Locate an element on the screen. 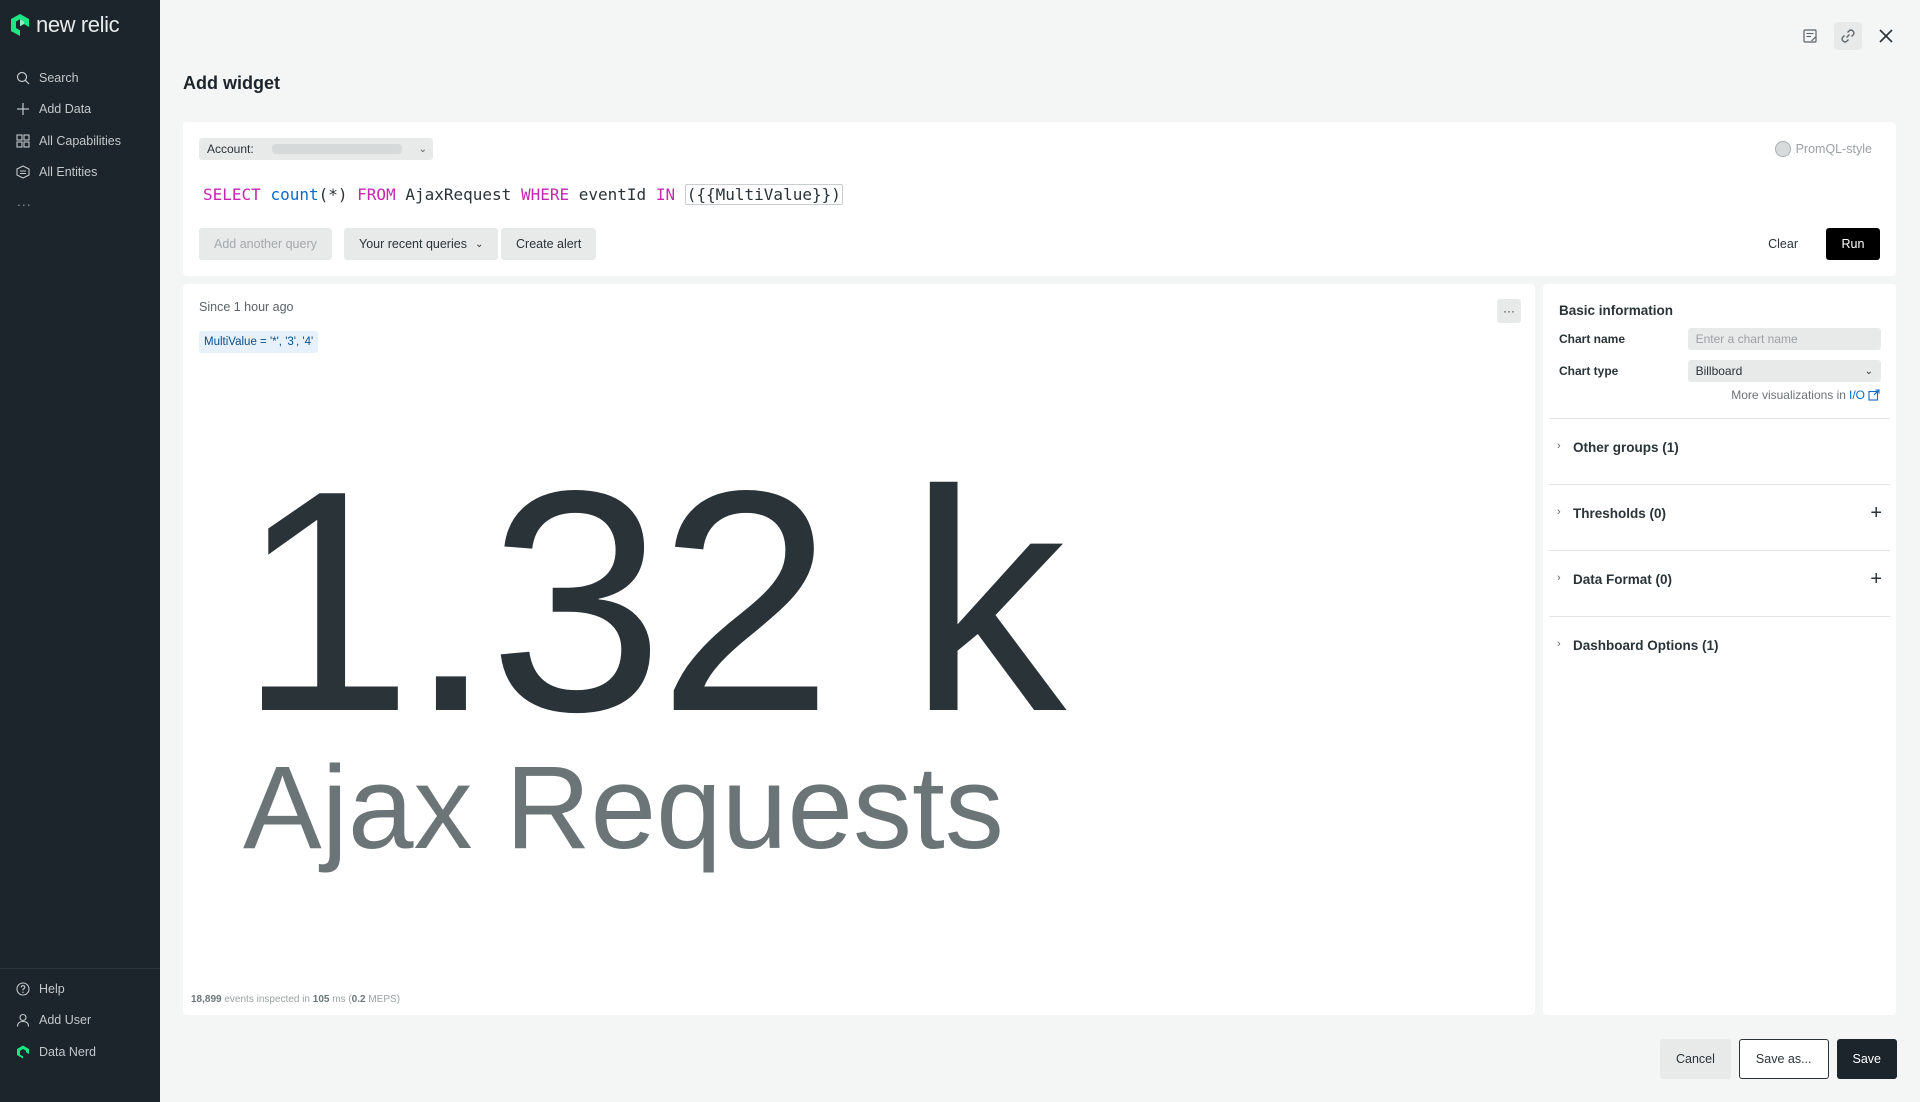  more-visualizations: More visualizations in I/O is located at coordinates (1805, 395).